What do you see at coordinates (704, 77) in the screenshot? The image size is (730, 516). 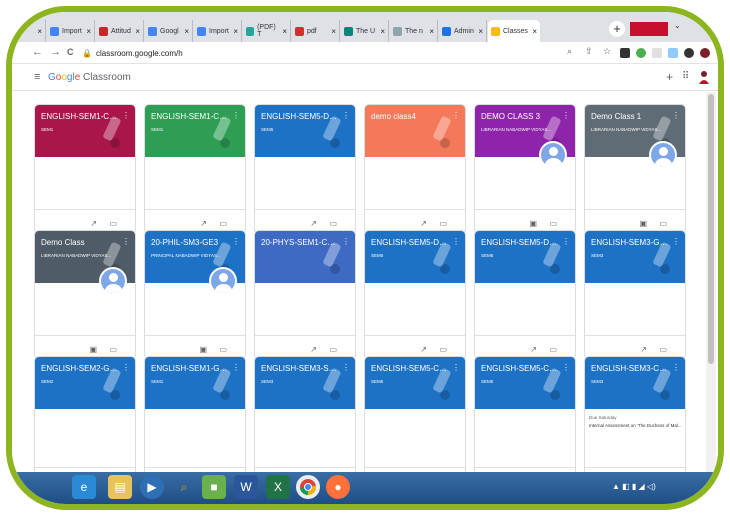 I see `user-avatar` at bounding box center [704, 77].